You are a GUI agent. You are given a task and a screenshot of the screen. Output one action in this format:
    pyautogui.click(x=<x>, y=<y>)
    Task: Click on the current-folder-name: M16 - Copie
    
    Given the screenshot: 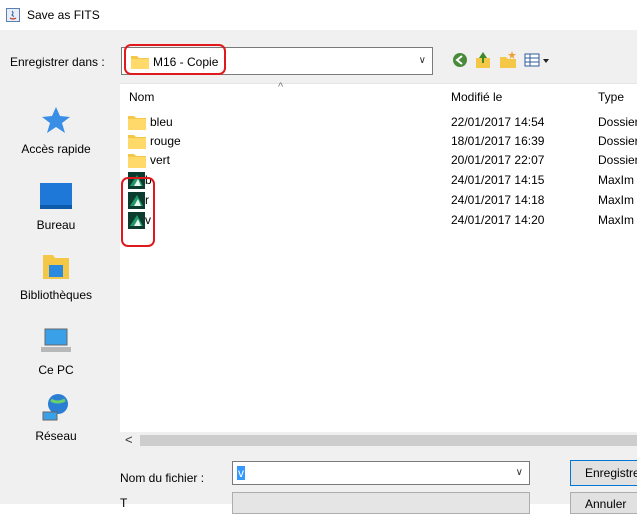 What is the action you would take?
    pyautogui.click(x=186, y=62)
    